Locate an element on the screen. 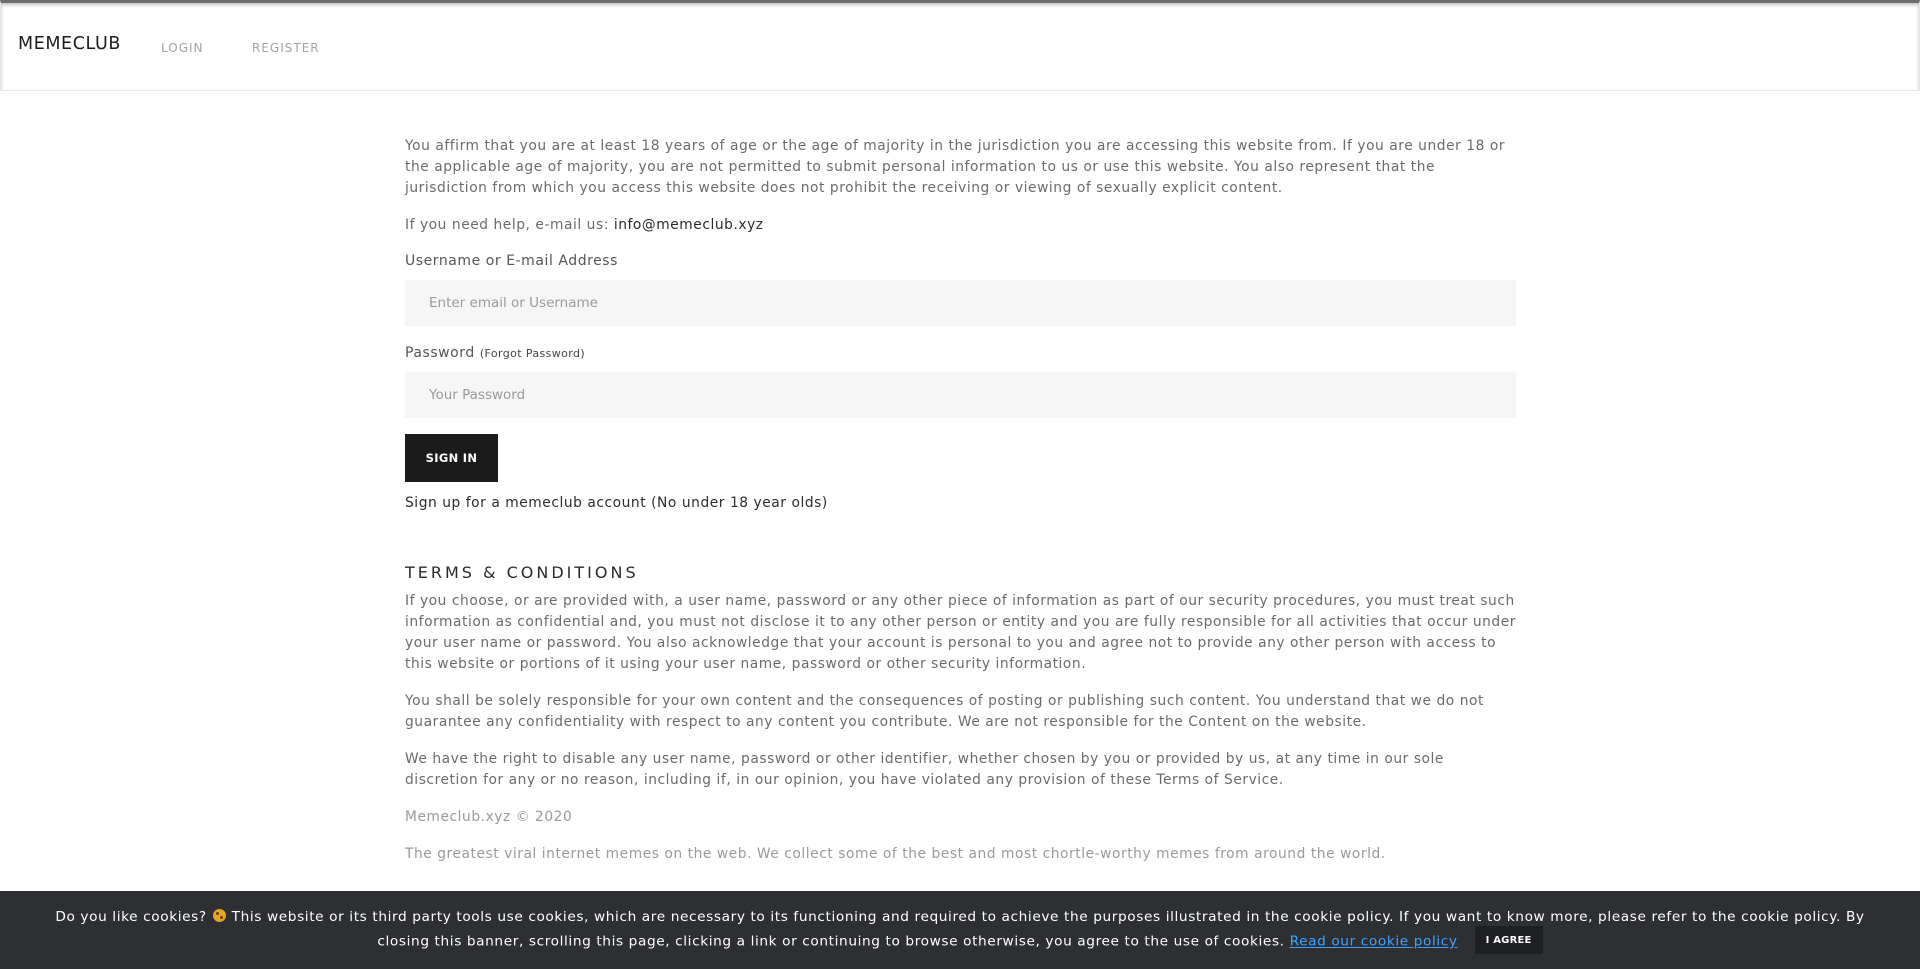 The image size is (1920, 969). username-input is located at coordinates (960, 303).